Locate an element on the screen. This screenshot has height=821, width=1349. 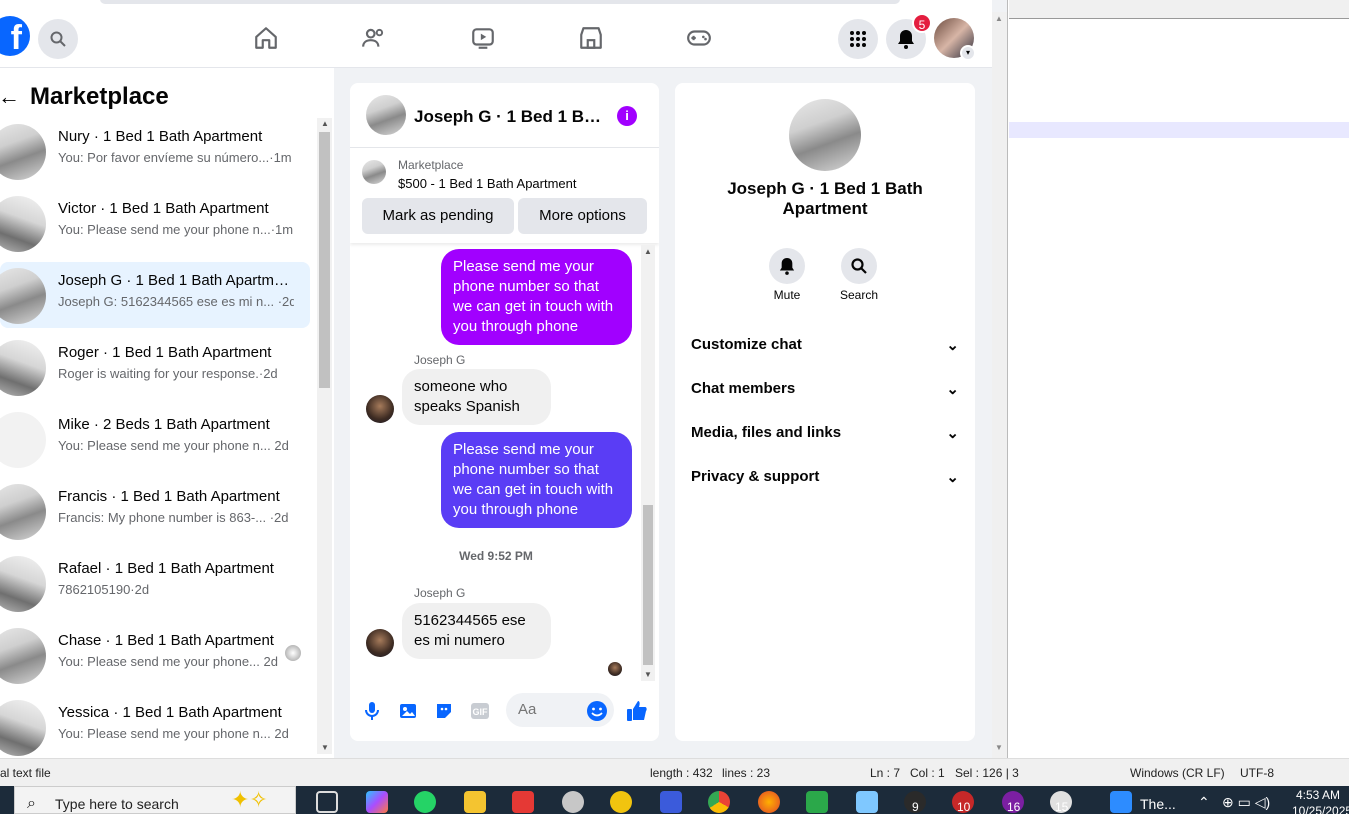
excel-icon is located at coordinates (817, 802).